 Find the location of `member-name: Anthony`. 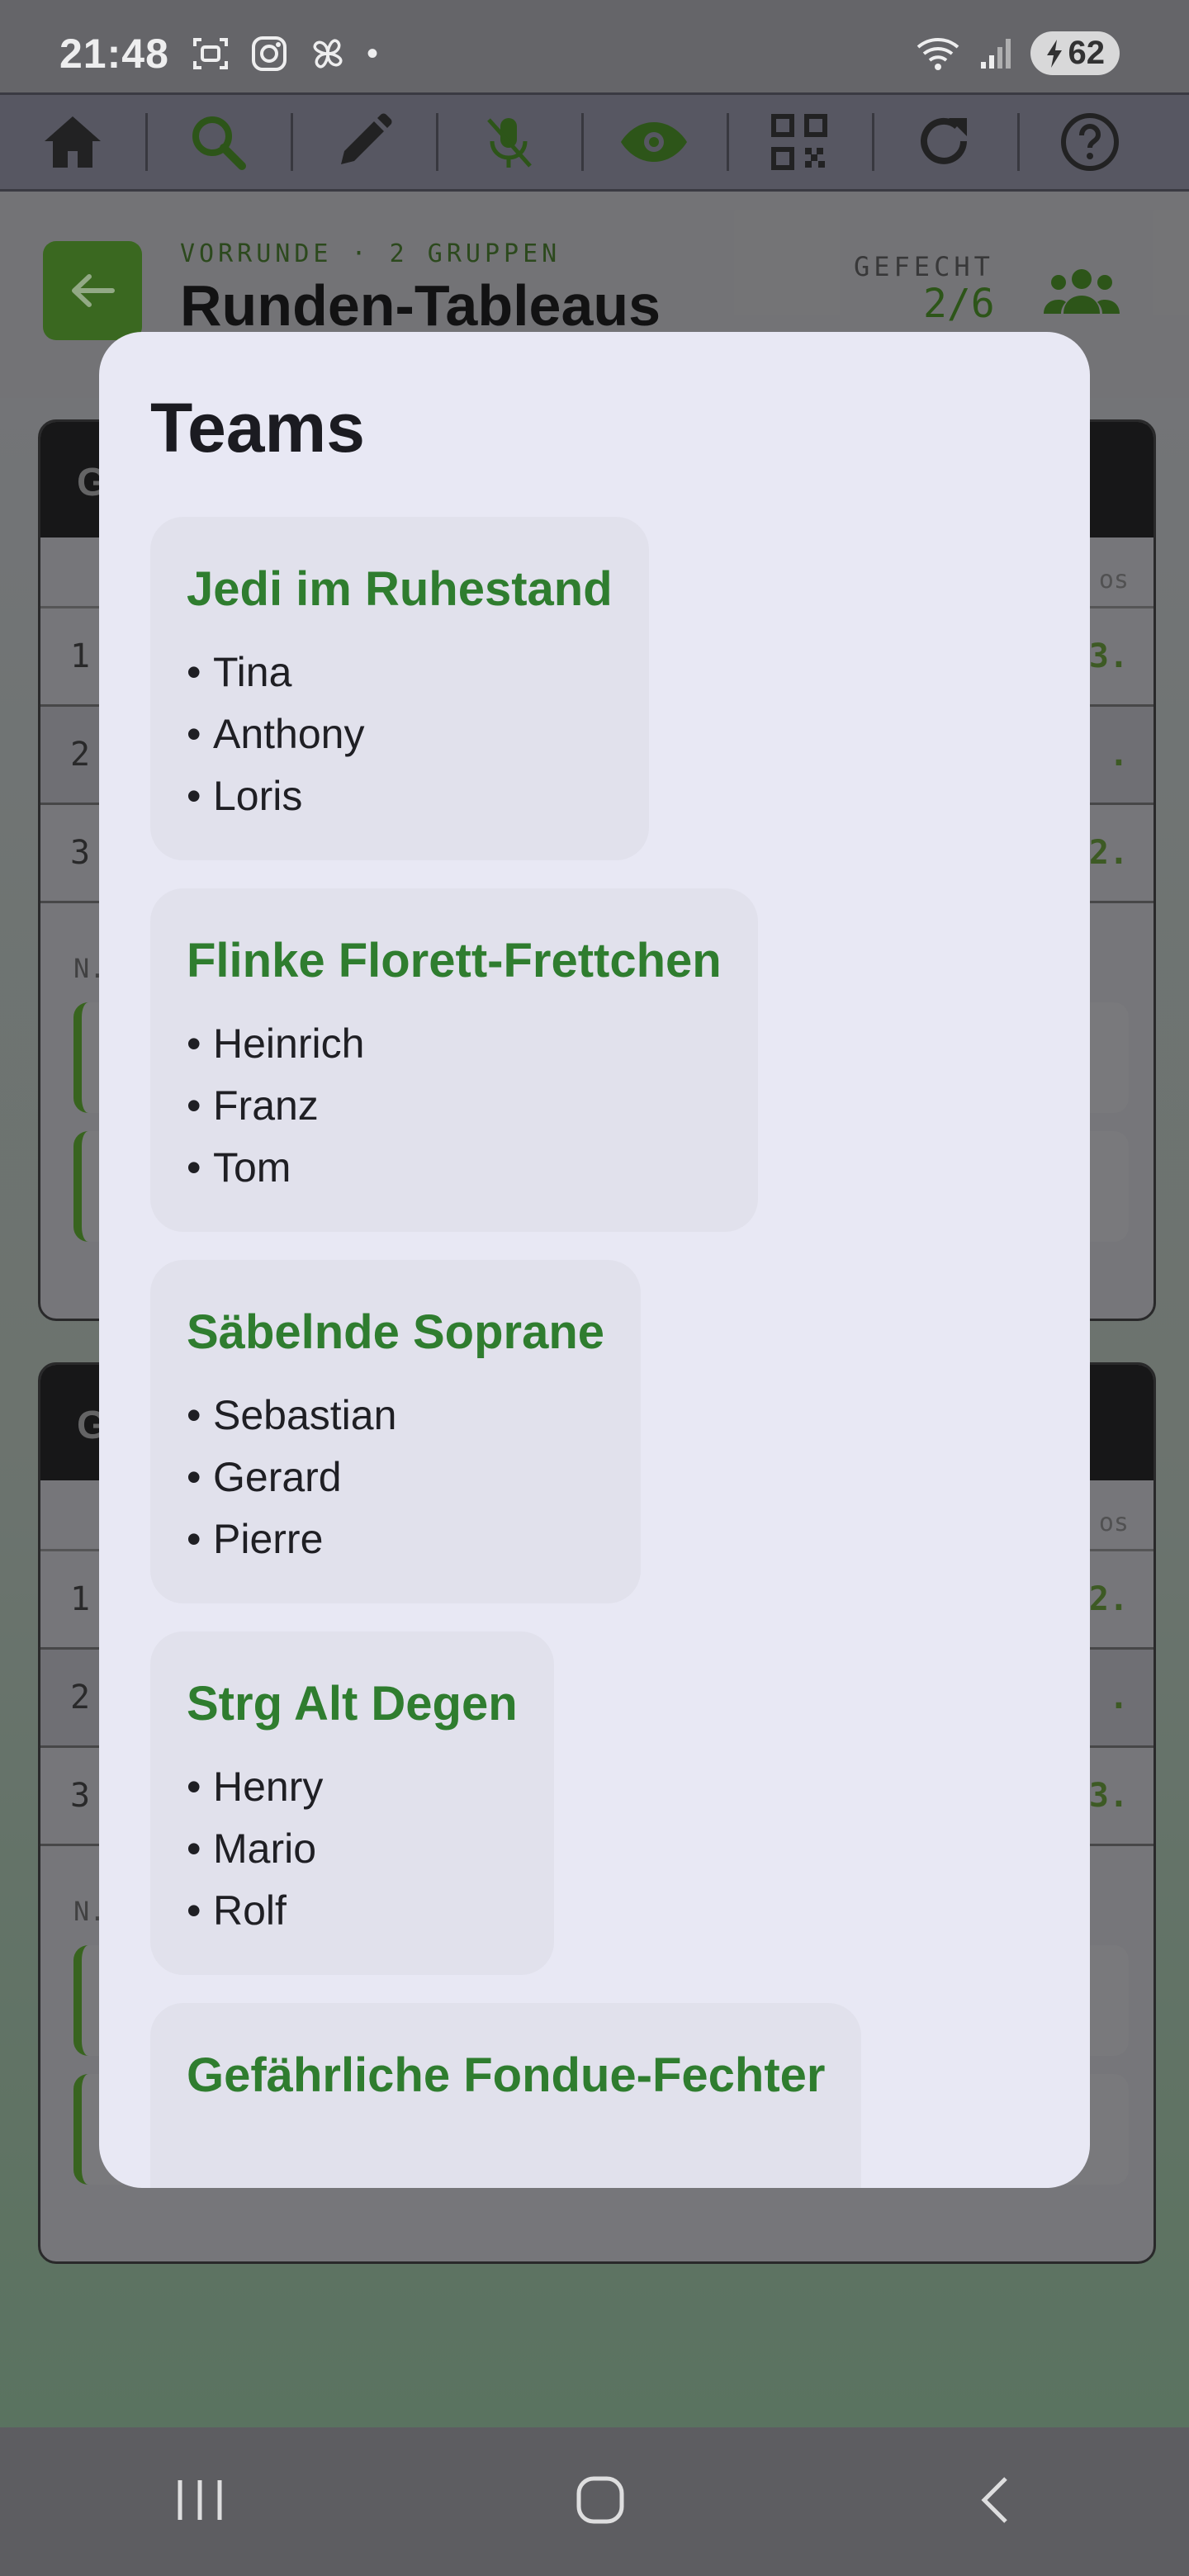

member-name: Anthony is located at coordinates (289, 734).